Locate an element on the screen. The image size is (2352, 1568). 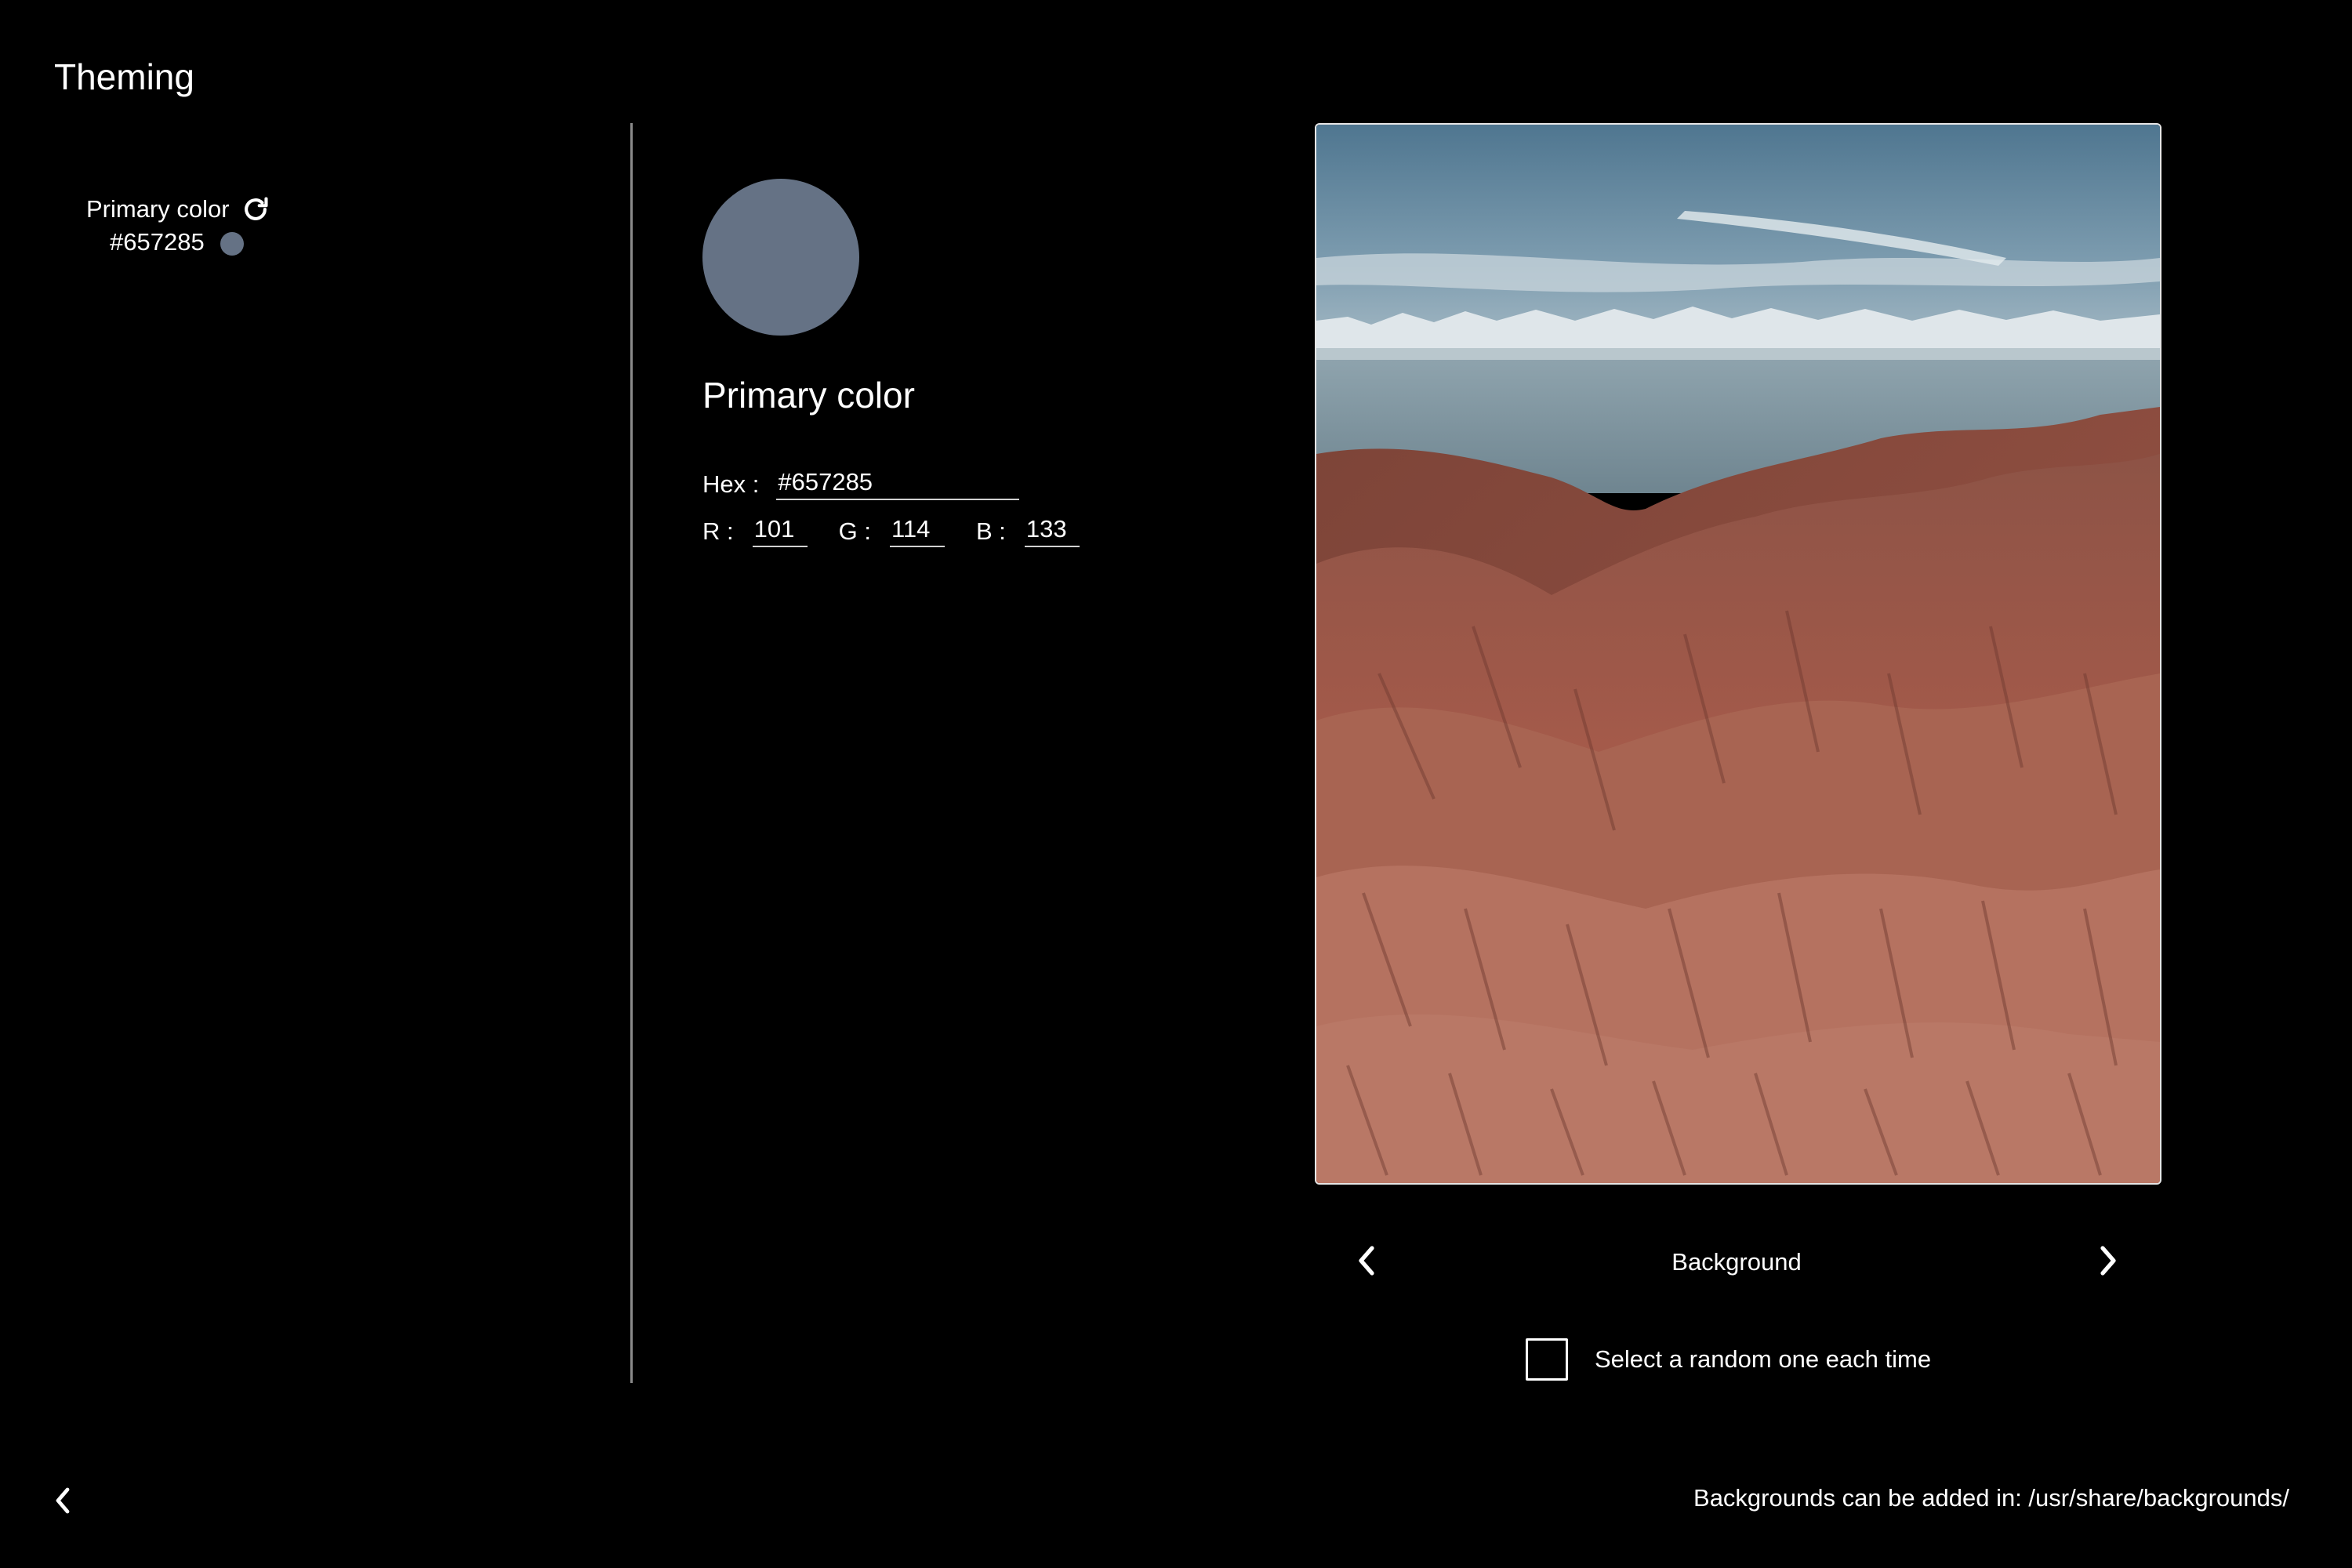
reset-icon is located at coordinates (255, 209).